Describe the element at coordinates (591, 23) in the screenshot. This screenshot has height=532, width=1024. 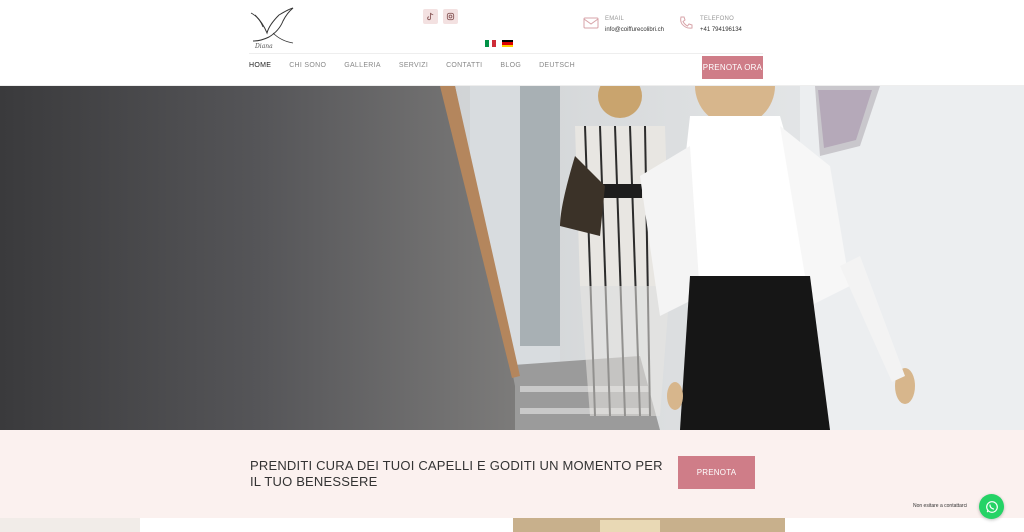
I see `envelope-icon` at that location.